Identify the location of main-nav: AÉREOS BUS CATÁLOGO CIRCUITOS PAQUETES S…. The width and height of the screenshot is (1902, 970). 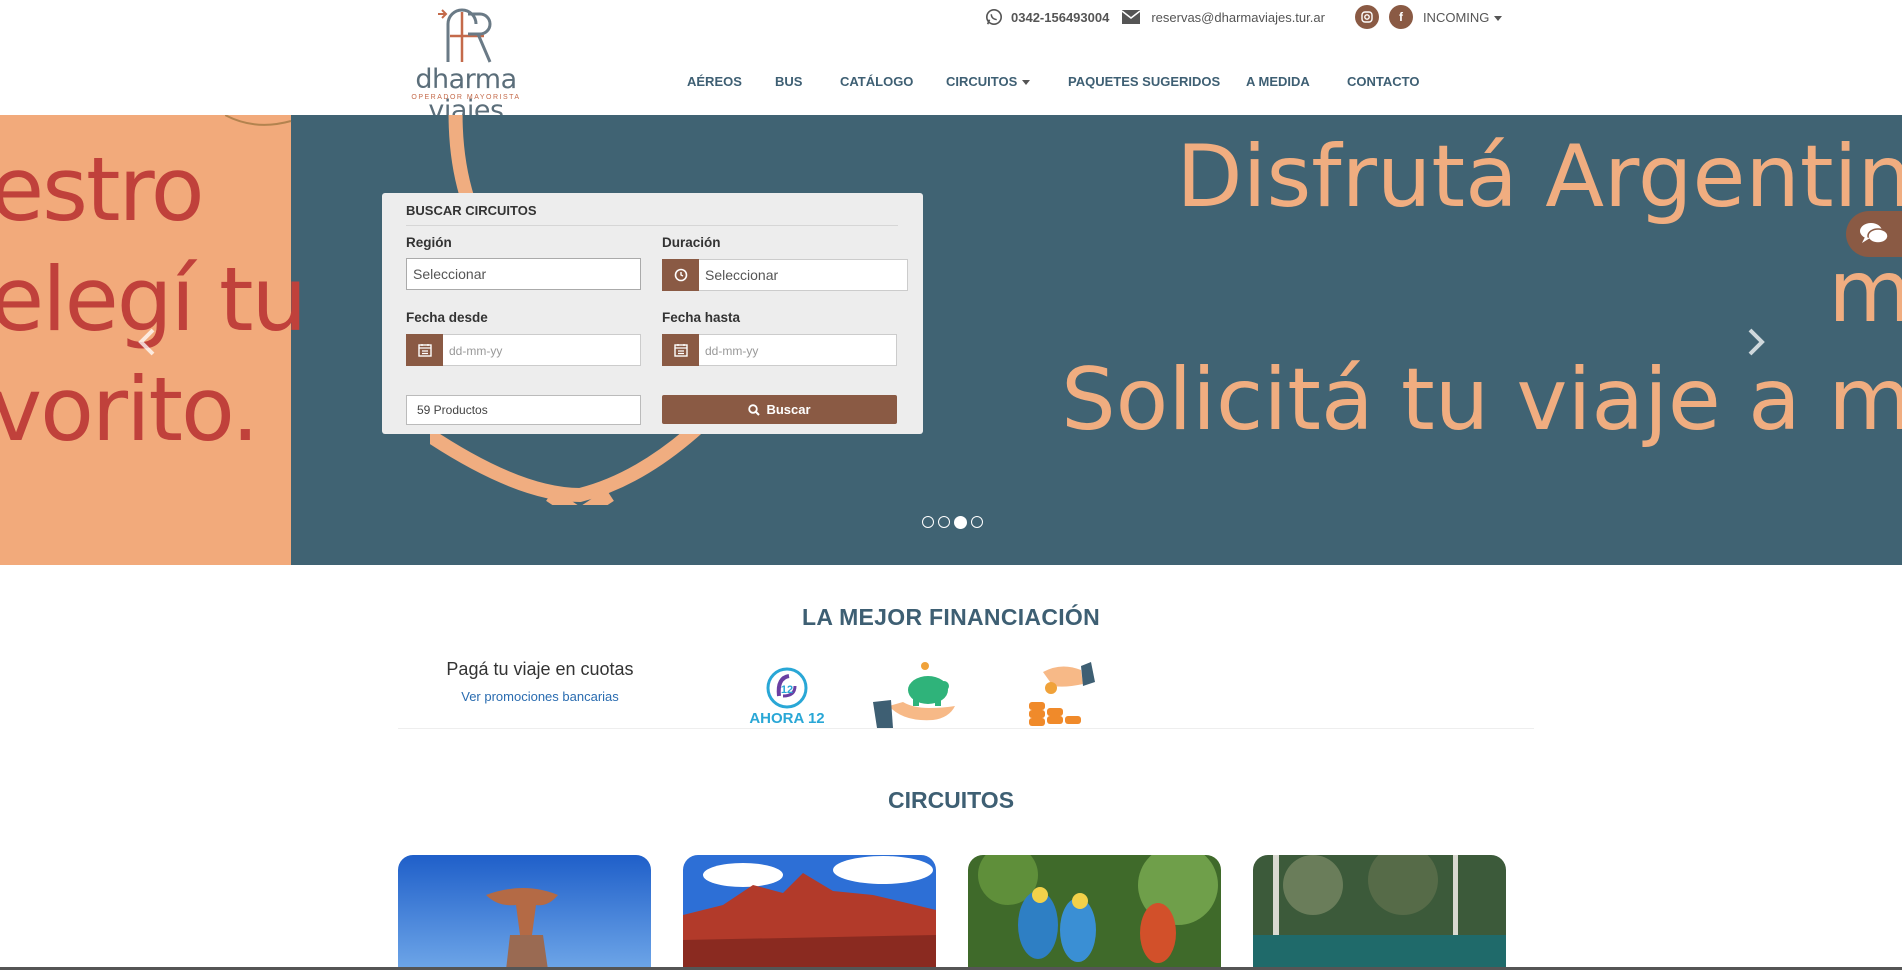
(951, 84).